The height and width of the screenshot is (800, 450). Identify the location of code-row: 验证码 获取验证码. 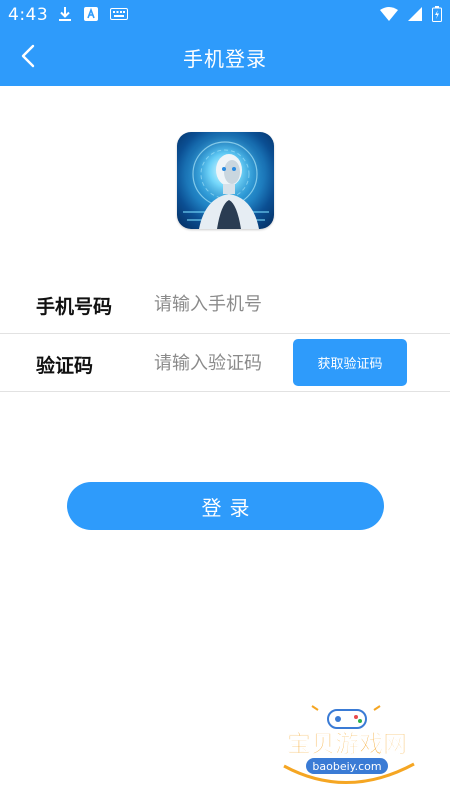
(225, 363).